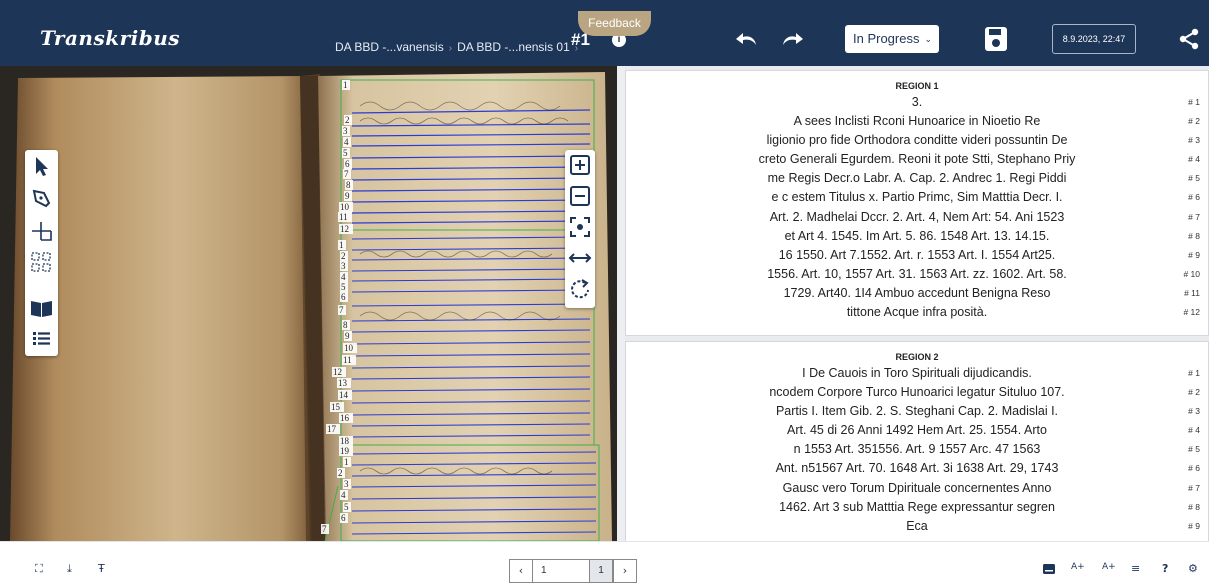 The height and width of the screenshot is (588, 1209). I want to click on region-icon, so click(41, 262).